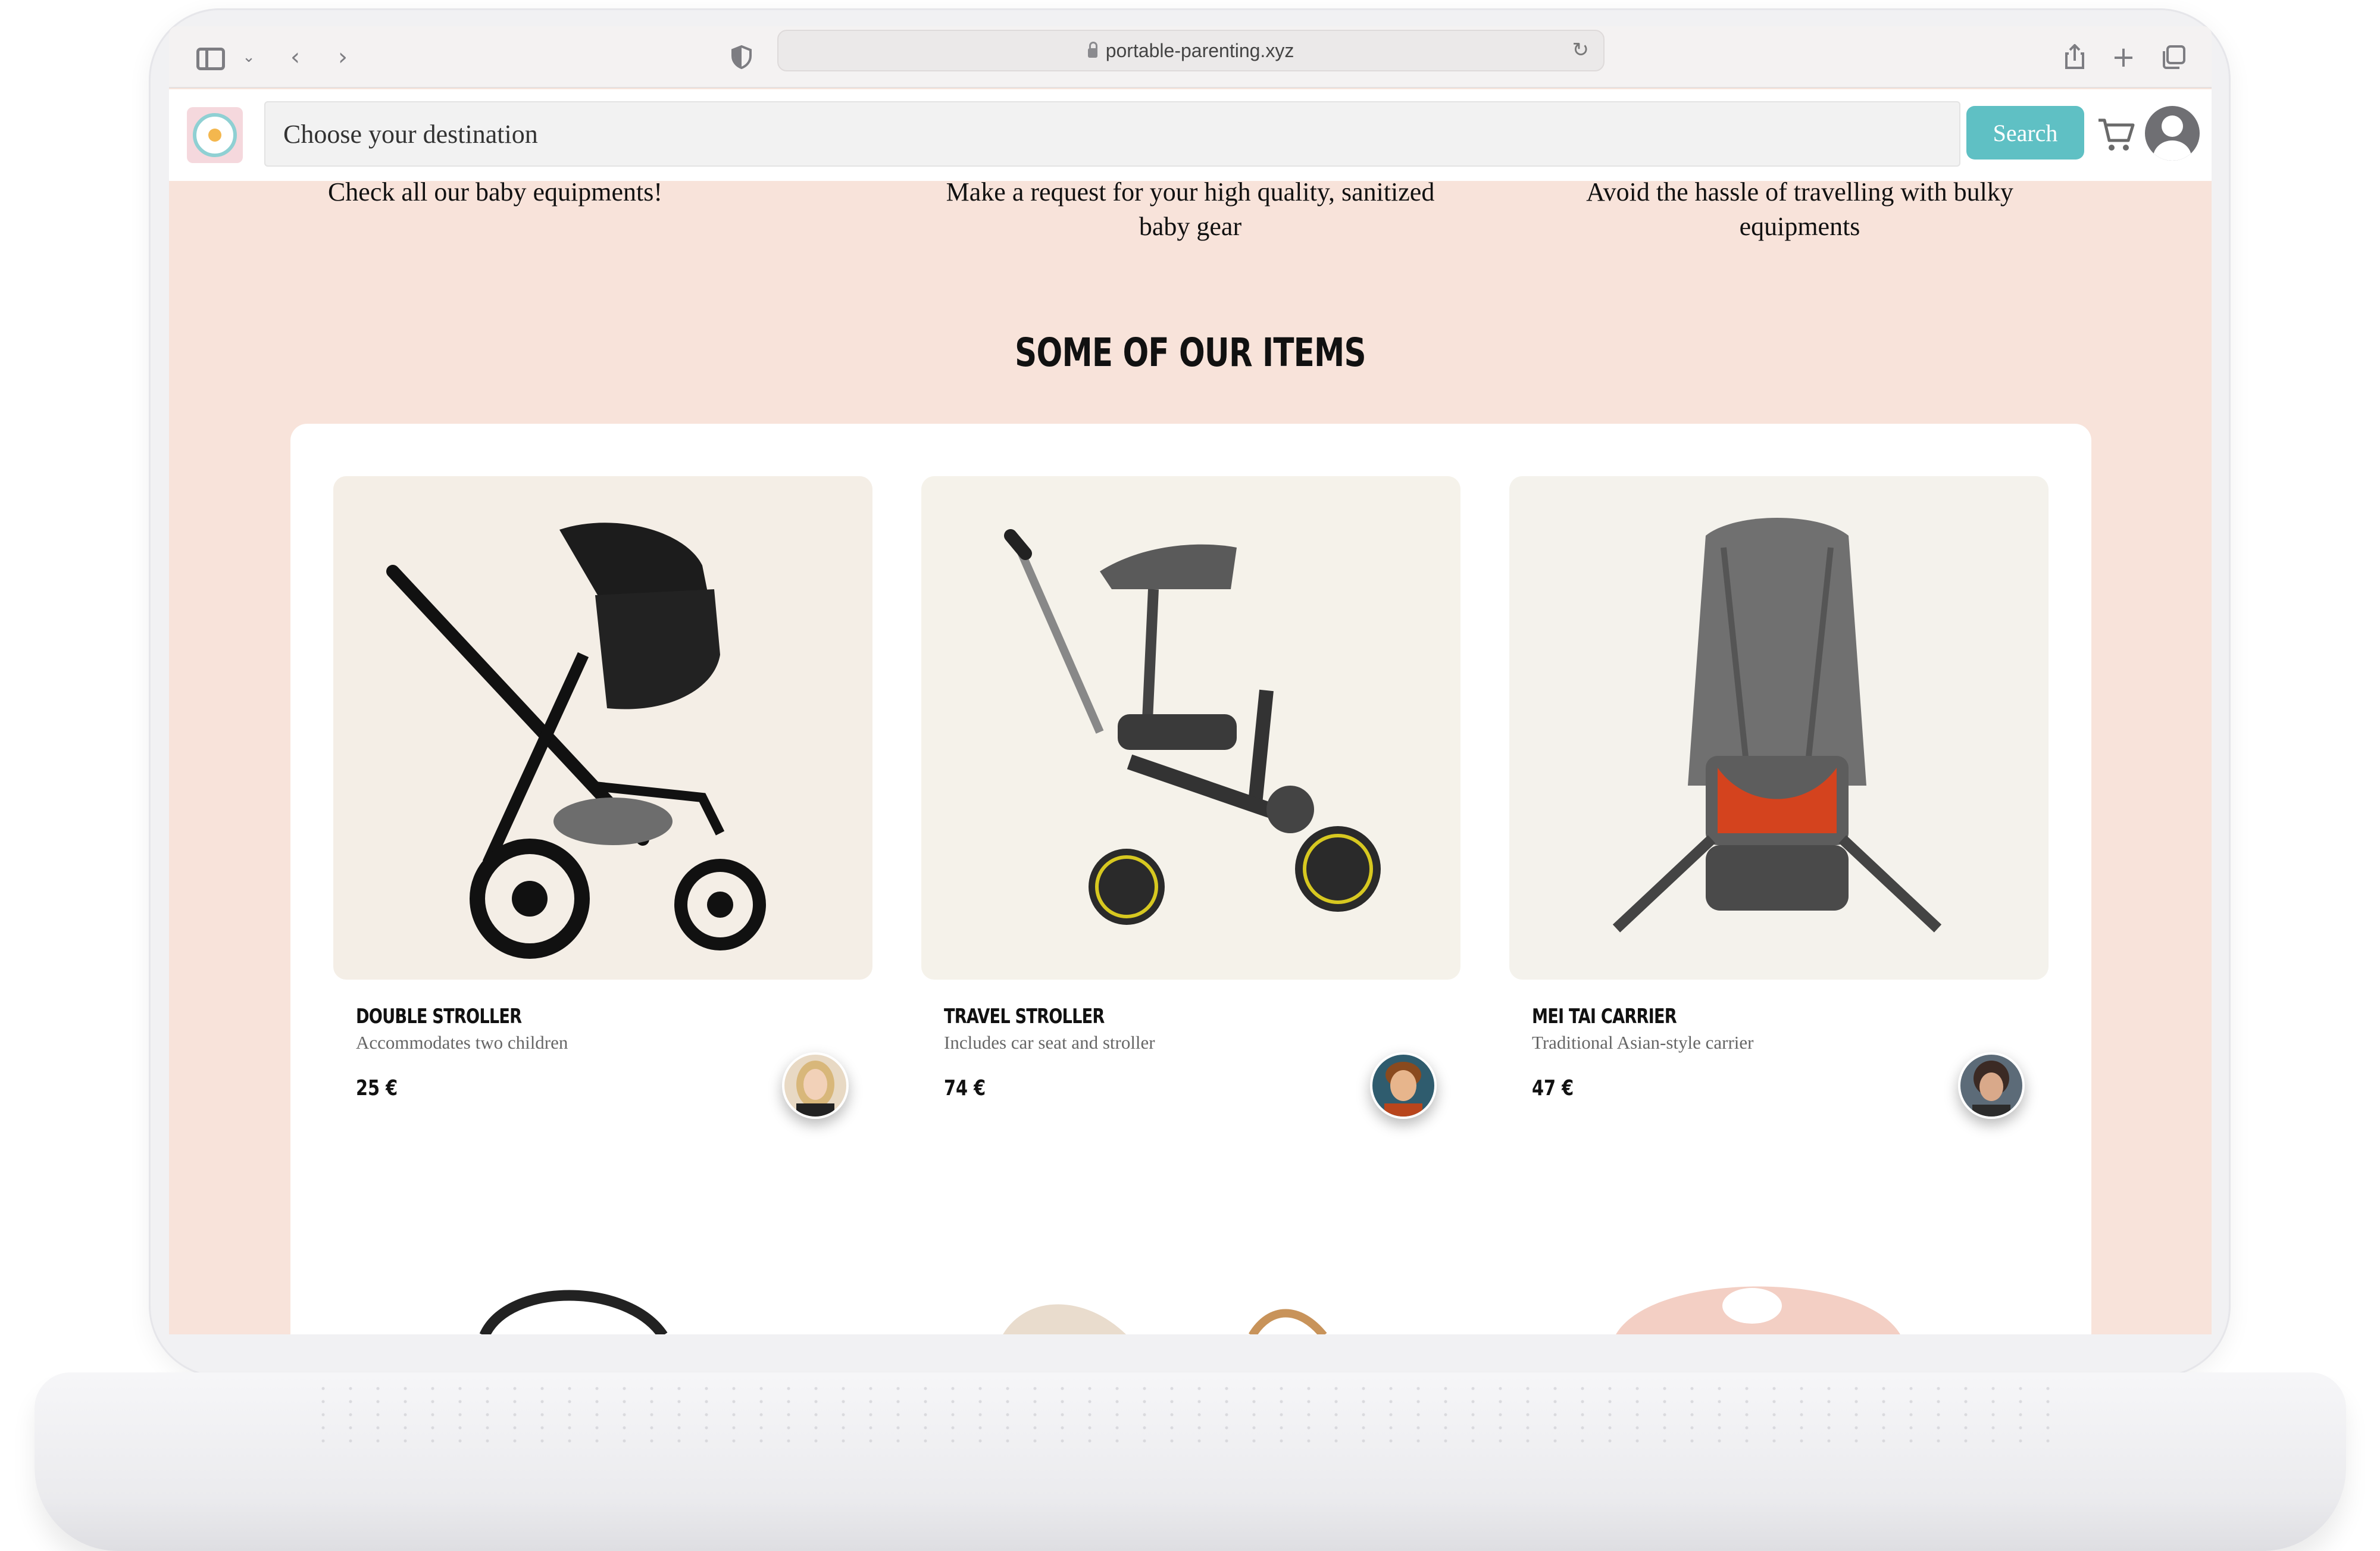 Image resolution: width=2380 pixels, height=1551 pixels. What do you see at coordinates (1024, 1016) in the screenshot?
I see `item-title: TRAVEL STROLLER` at bounding box center [1024, 1016].